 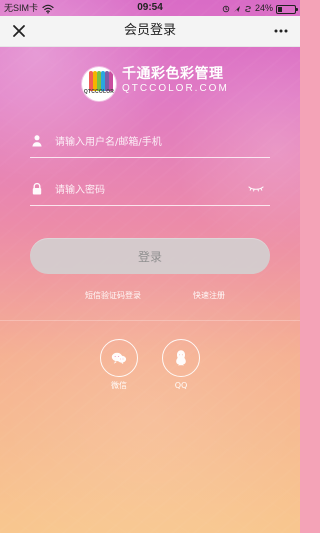 I want to click on qq-label: QQ, so click(x=181, y=385).